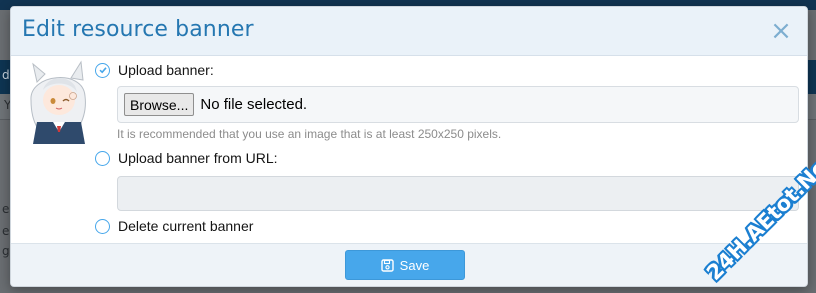  Describe the element at coordinates (102, 70) in the screenshot. I see `radio-checked-icon` at that location.